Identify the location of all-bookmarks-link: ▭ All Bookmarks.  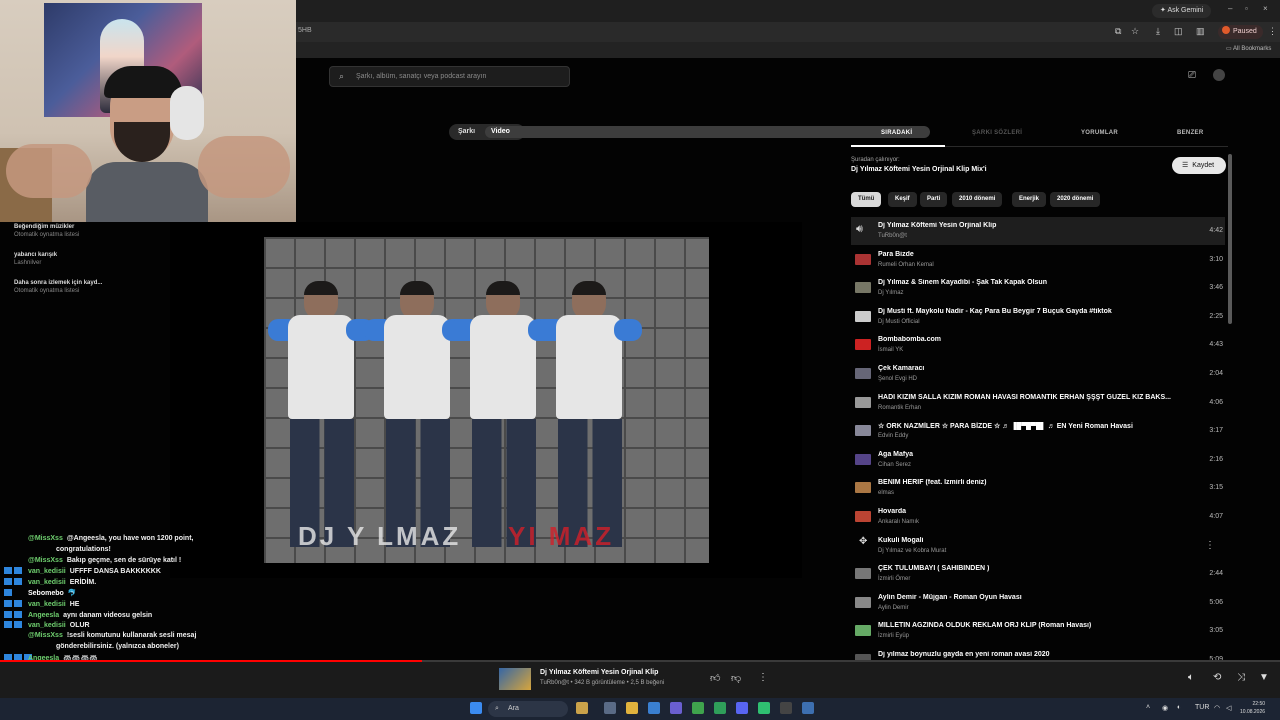
(1248, 48).